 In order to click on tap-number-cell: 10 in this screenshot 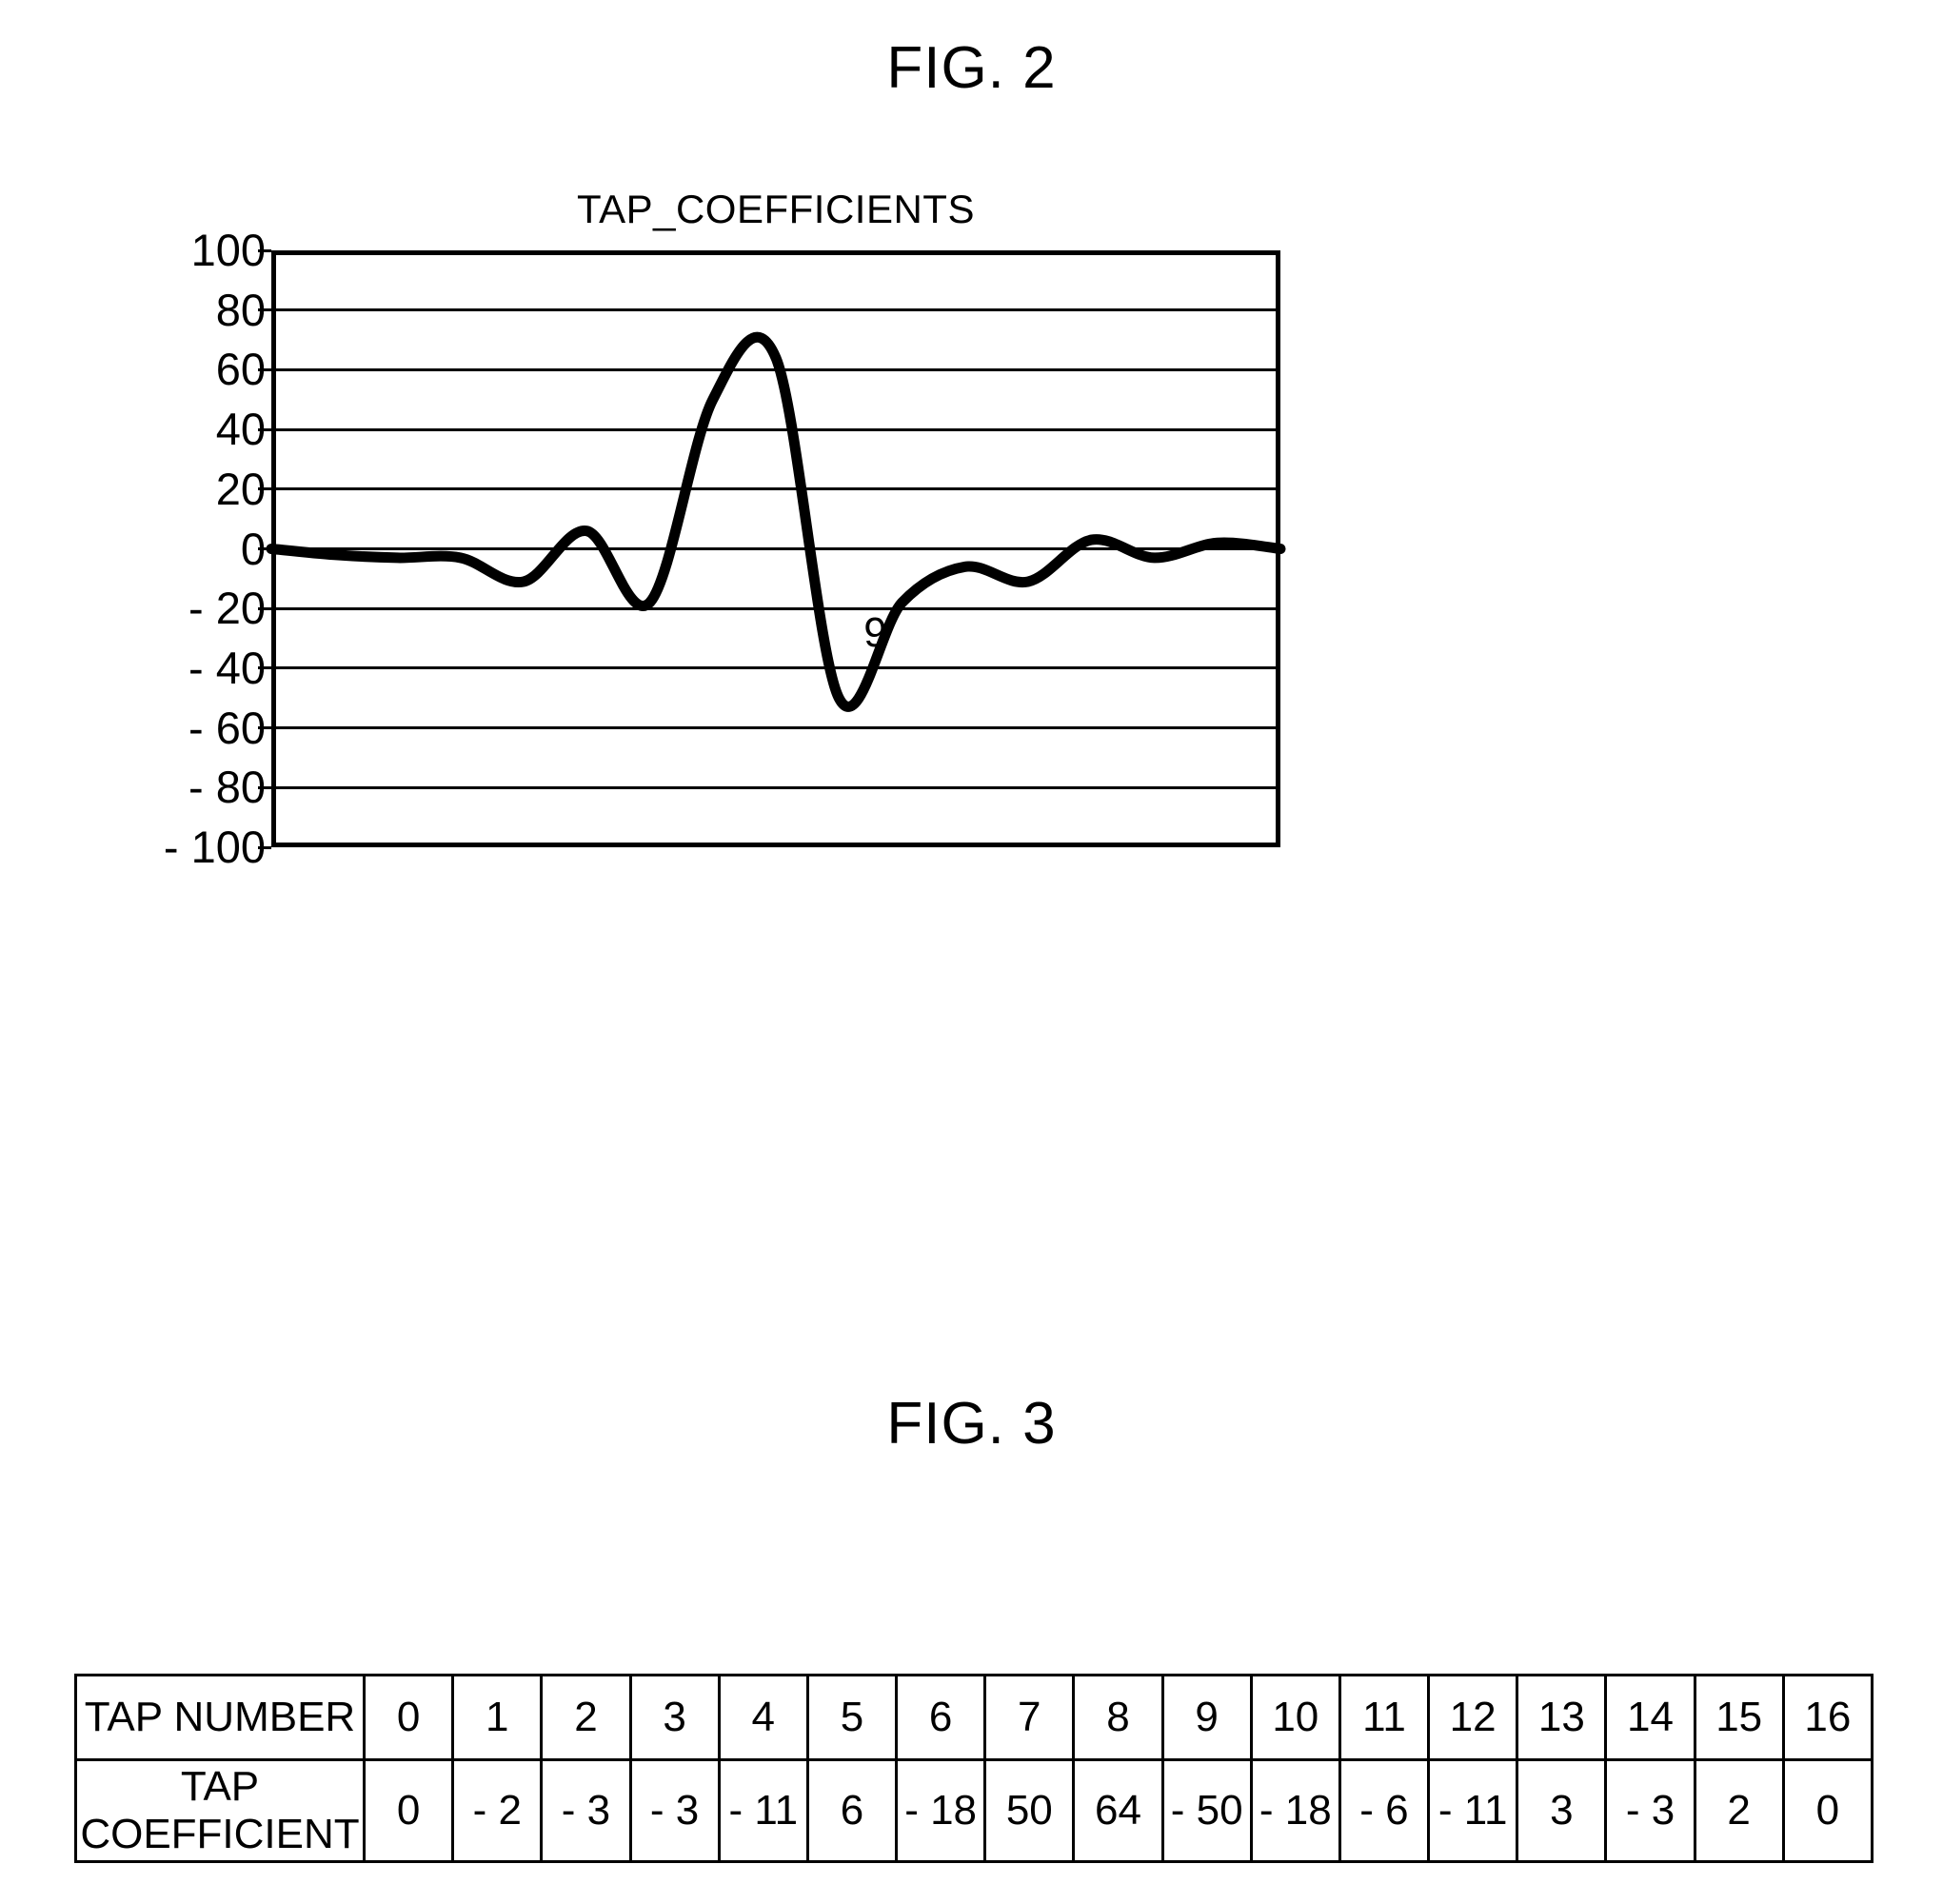, I will do `click(1295, 1717)`.